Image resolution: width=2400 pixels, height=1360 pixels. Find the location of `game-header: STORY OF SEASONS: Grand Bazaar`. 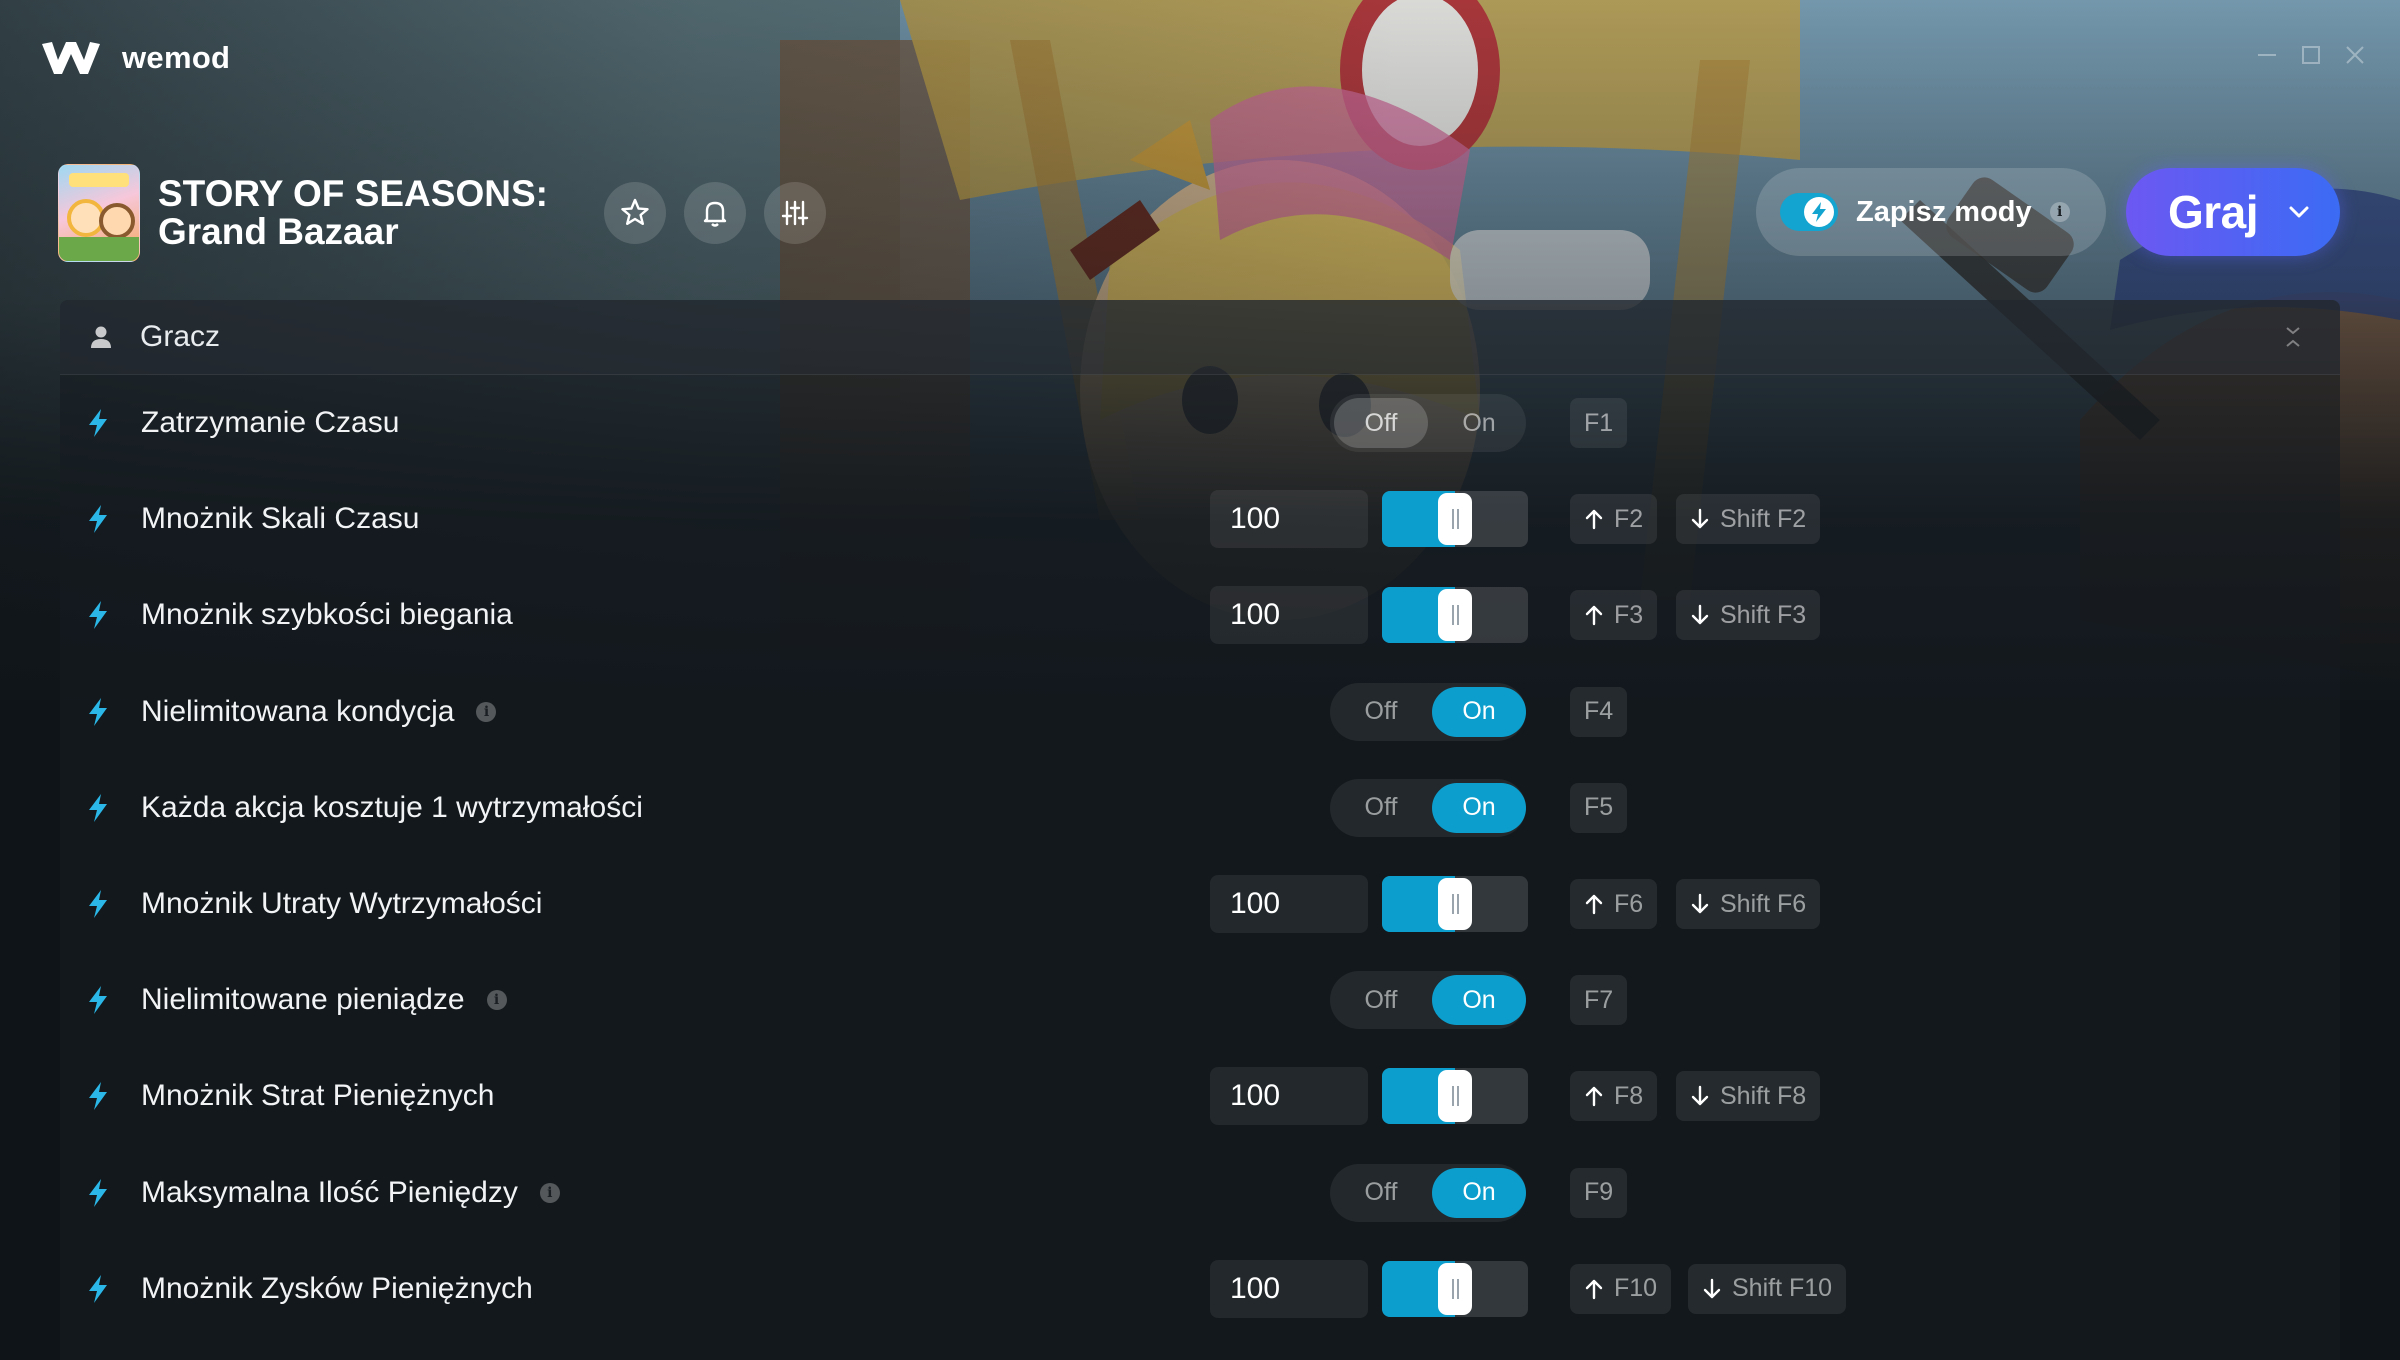

game-header: STORY OF SEASONS: Grand Bazaar is located at coordinates (442, 213).